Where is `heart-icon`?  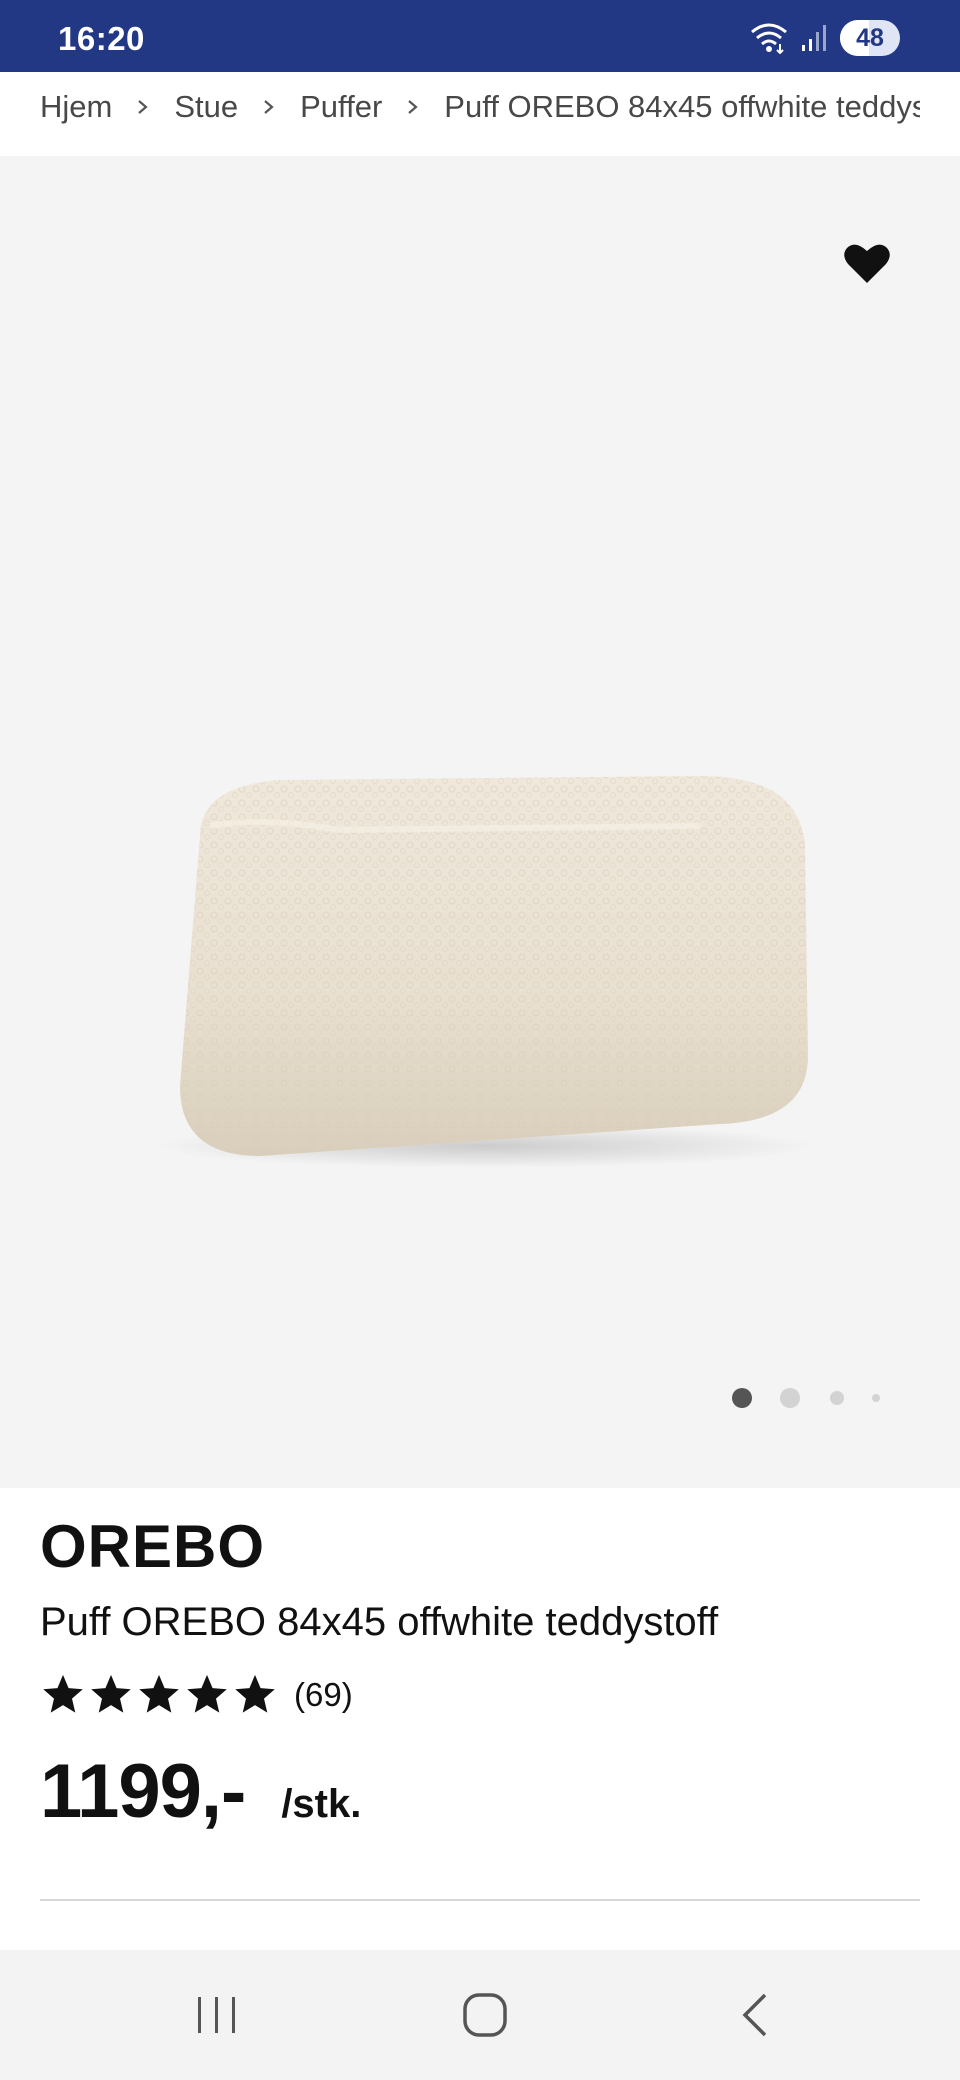
heart-icon is located at coordinates (867, 263).